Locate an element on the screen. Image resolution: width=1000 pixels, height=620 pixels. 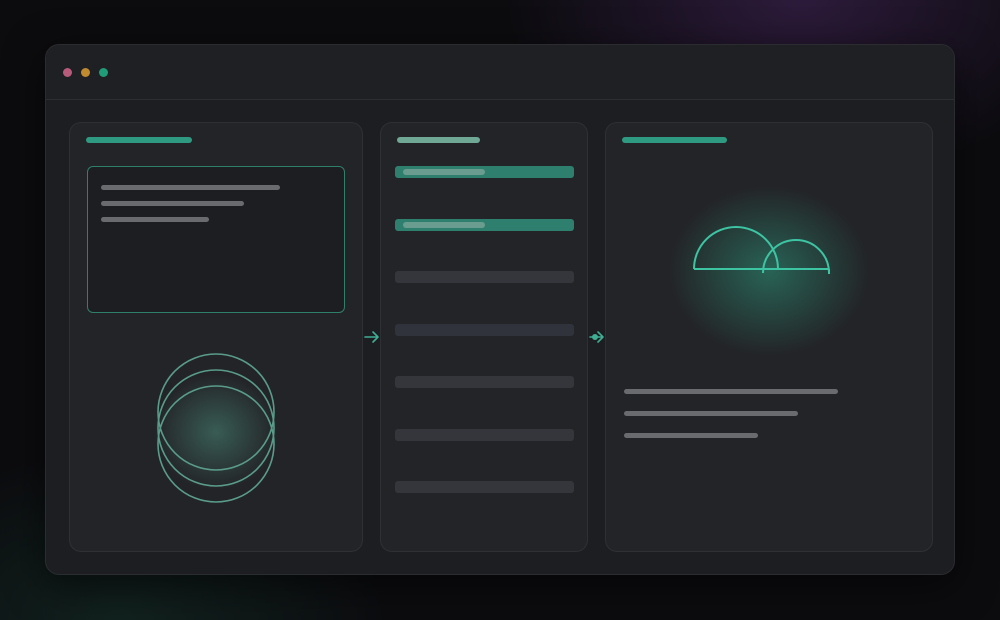
title-bar is located at coordinates (500, 72).